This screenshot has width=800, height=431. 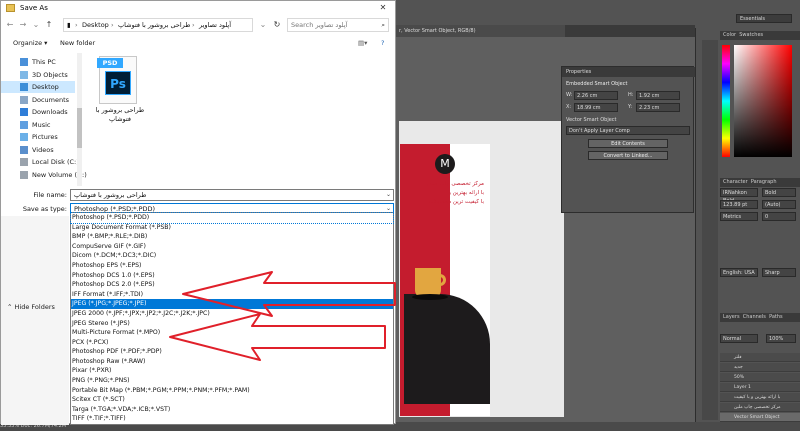 I want to click on view-options-icon: ▤▾, so click(x=362, y=43).